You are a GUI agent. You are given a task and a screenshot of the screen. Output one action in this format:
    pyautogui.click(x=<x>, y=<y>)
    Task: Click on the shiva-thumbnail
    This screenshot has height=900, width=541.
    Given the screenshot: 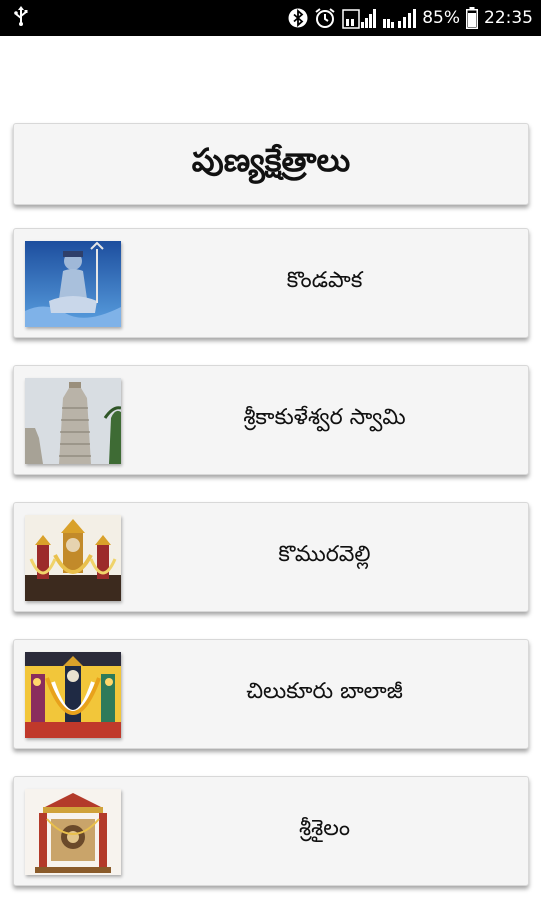 What is the action you would take?
    pyautogui.click(x=73, y=284)
    